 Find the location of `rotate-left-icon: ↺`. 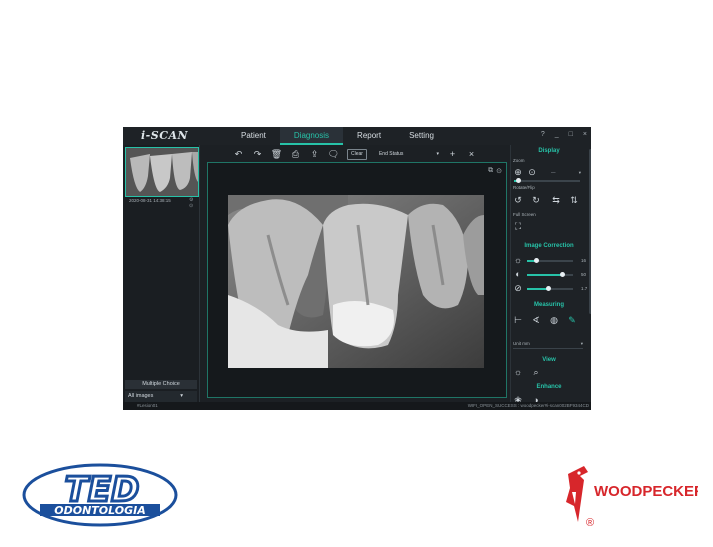

rotate-left-icon: ↺ is located at coordinates (518, 200).